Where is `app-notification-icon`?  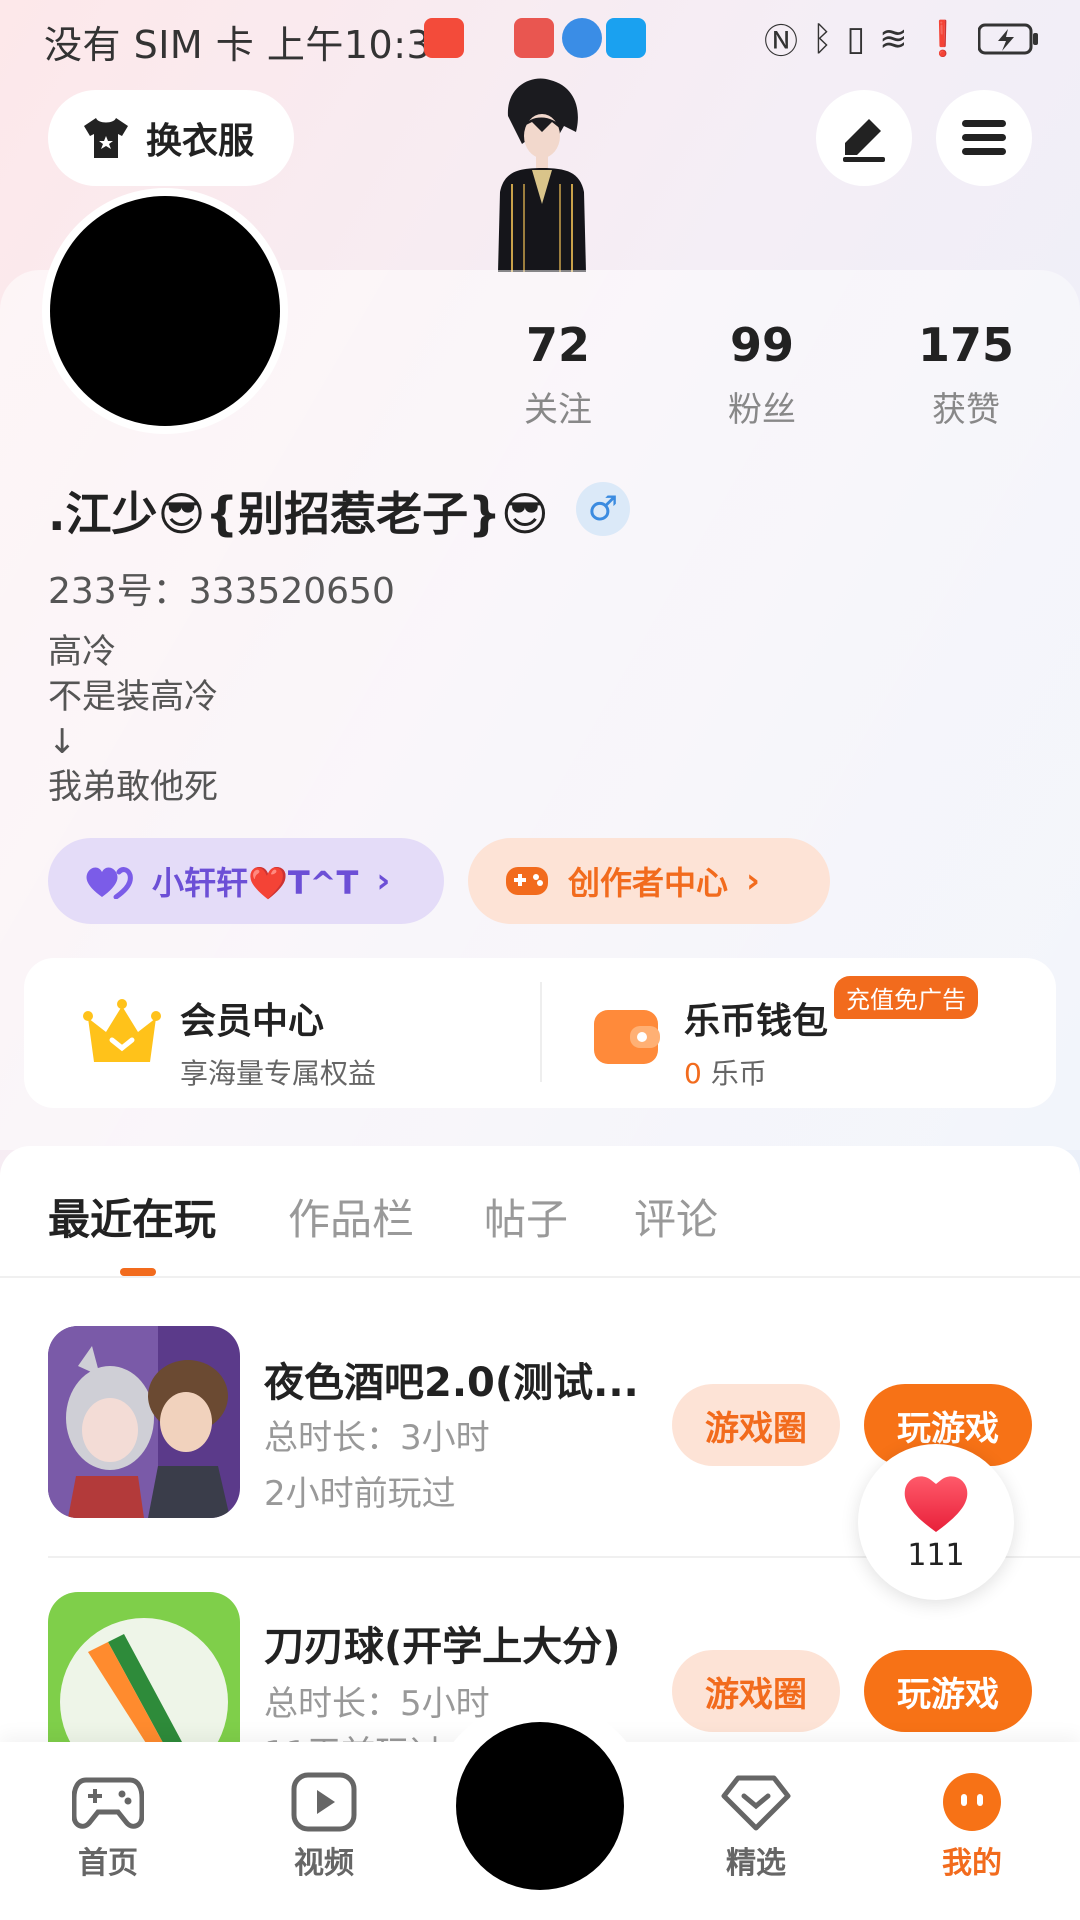
app-notification-icon is located at coordinates (444, 38).